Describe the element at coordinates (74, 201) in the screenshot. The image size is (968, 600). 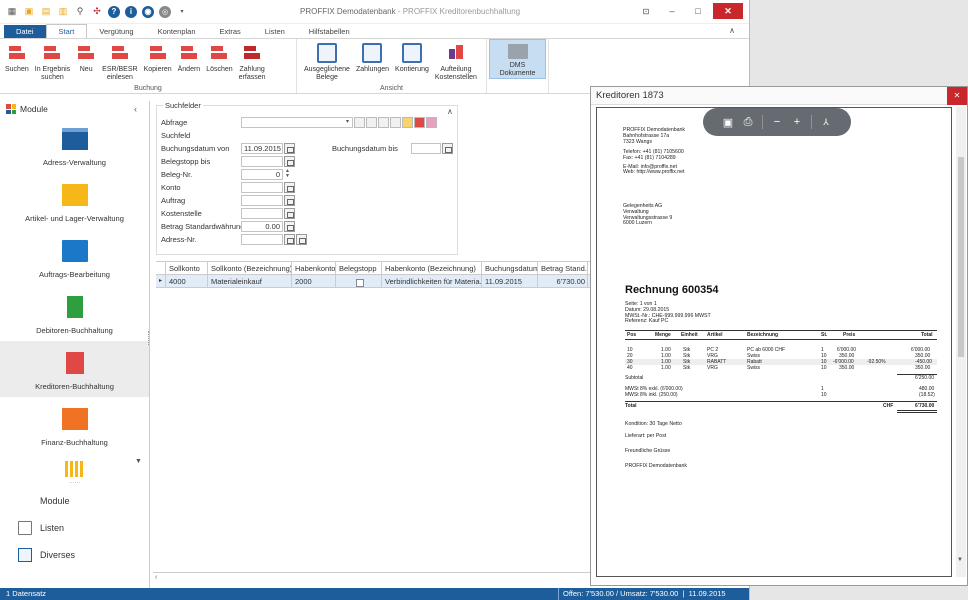
I see `module-artikel-lager: Artikel- und Lager-Verwaltung` at that location.